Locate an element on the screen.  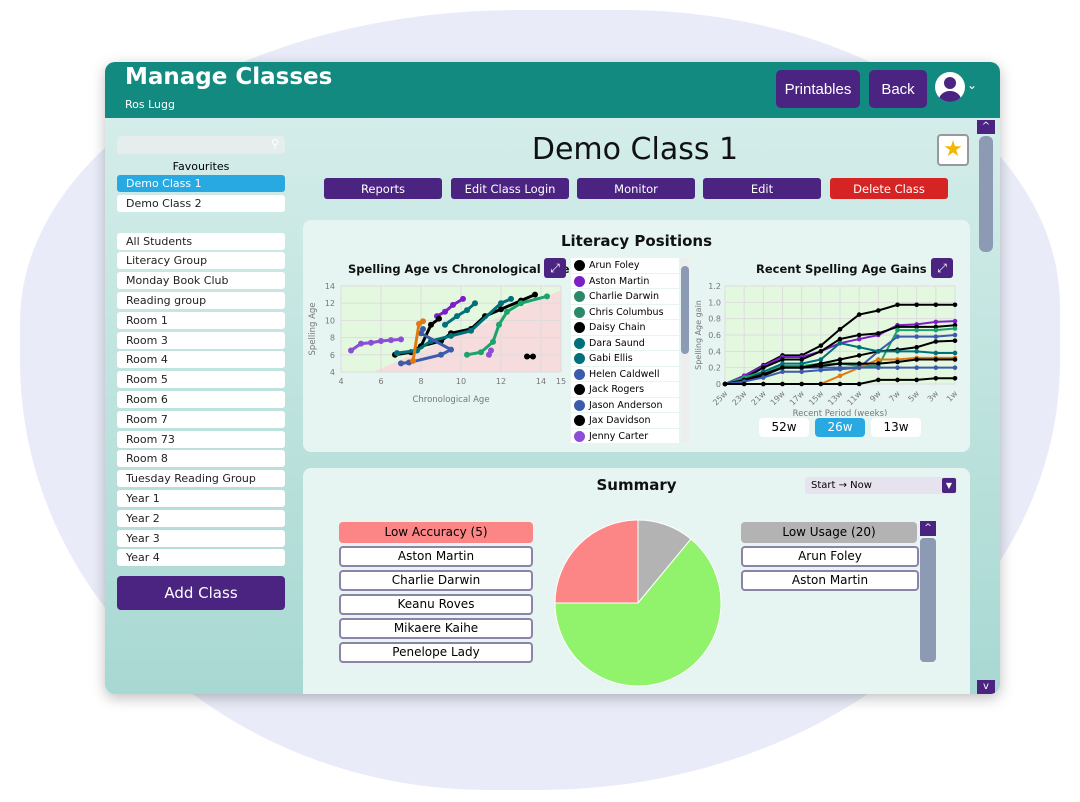
sidebar-item-favourite: Demo Class 1 is located at coordinates (201, 183).